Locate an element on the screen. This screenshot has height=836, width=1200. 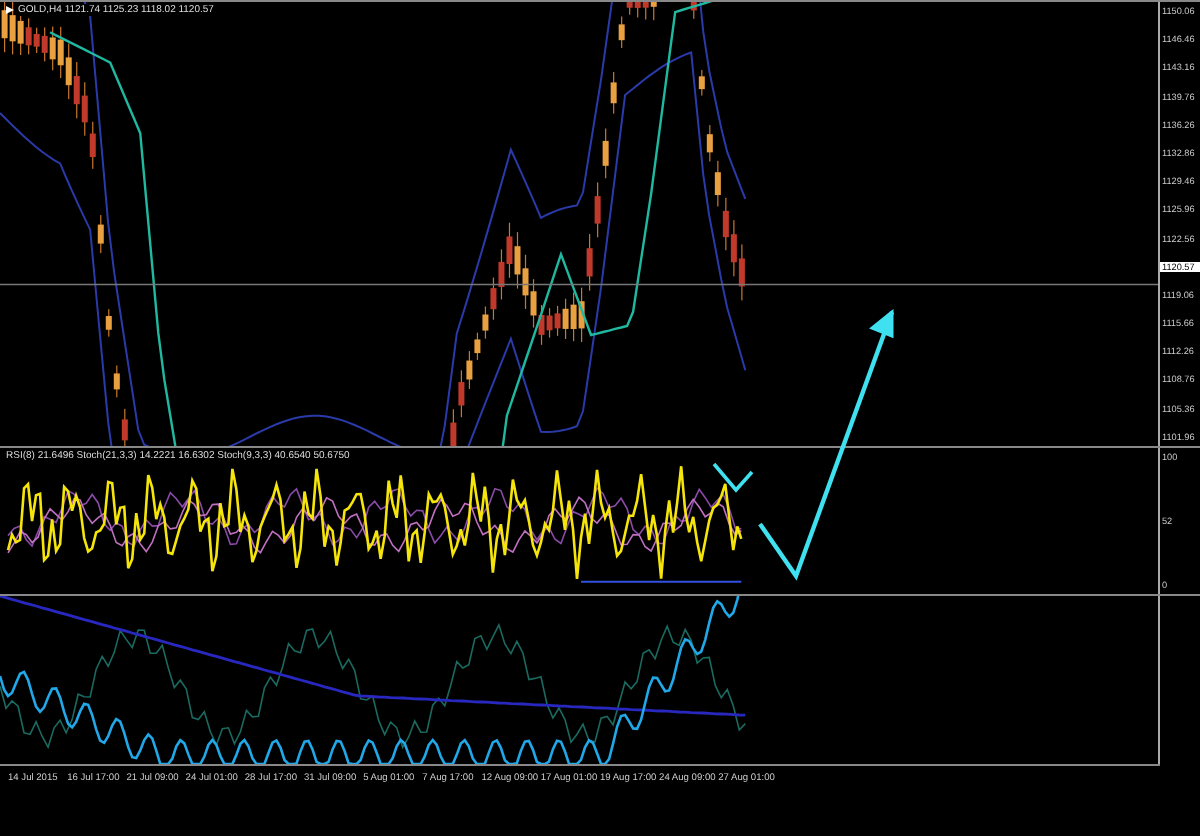
triangle-icon is located at coordinates (10, 10).